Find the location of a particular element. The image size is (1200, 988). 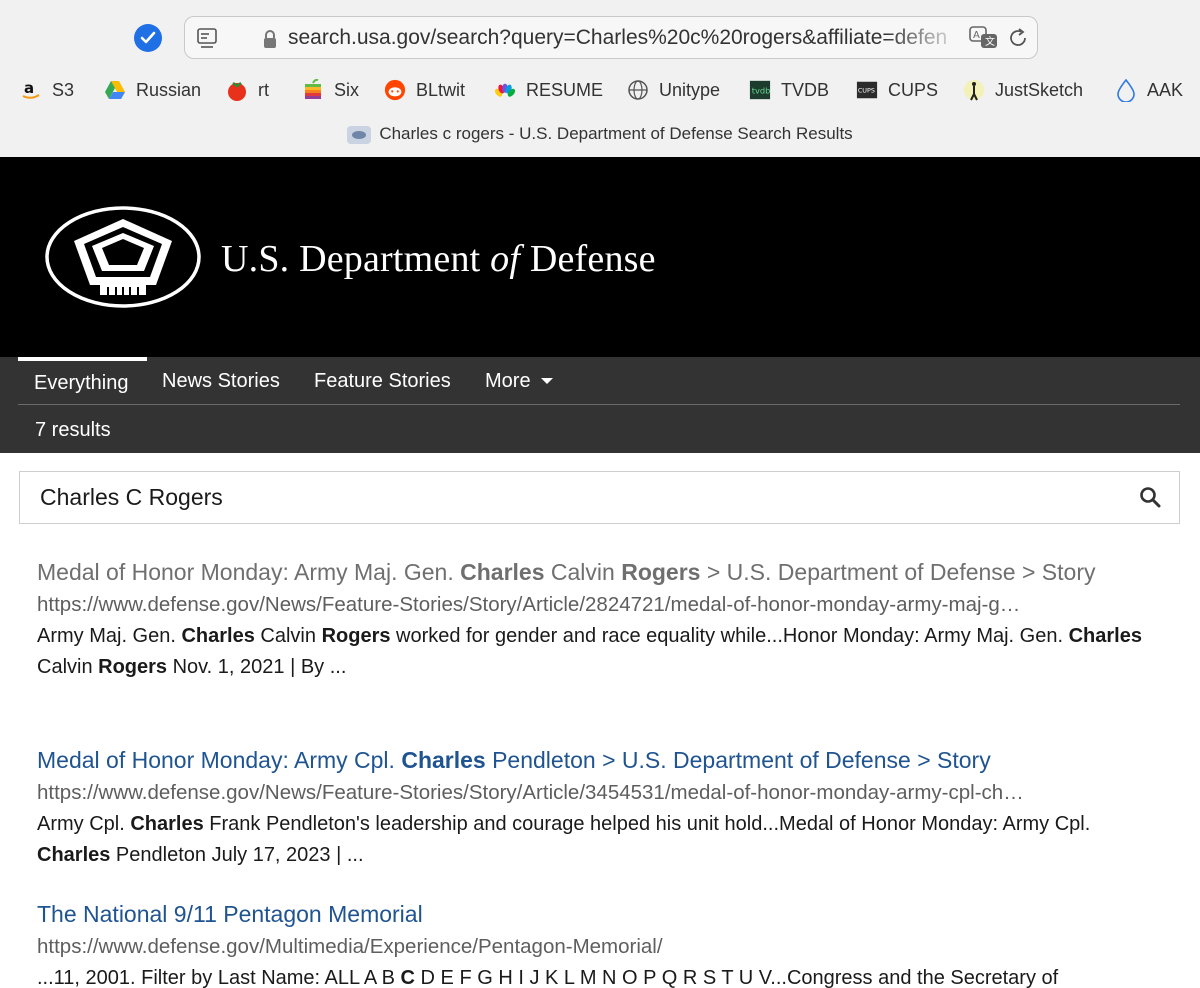

bookmark-label: Six is located at coordinates (347, 89).